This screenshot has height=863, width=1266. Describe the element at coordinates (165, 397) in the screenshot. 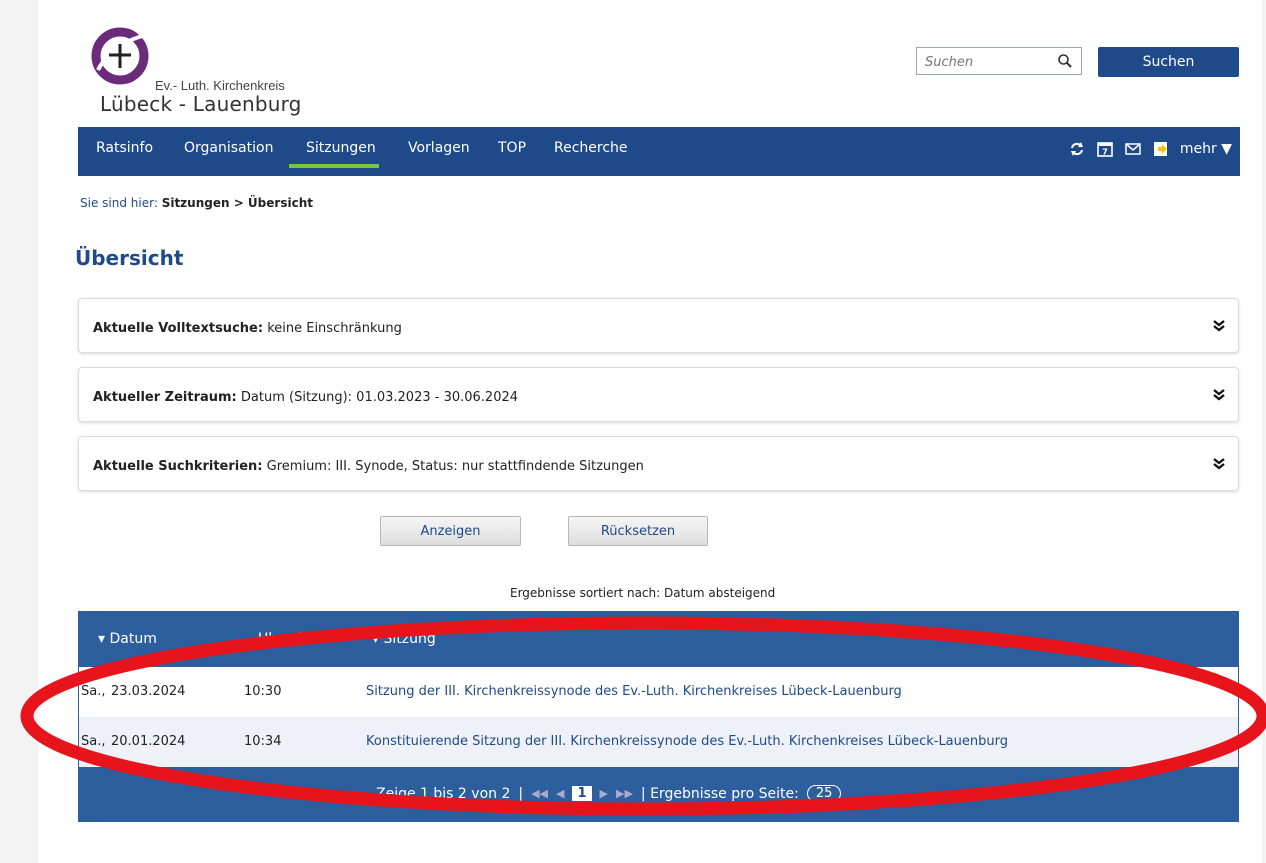

I see `filter-label: Aktueller Zeitraum:` at that location.